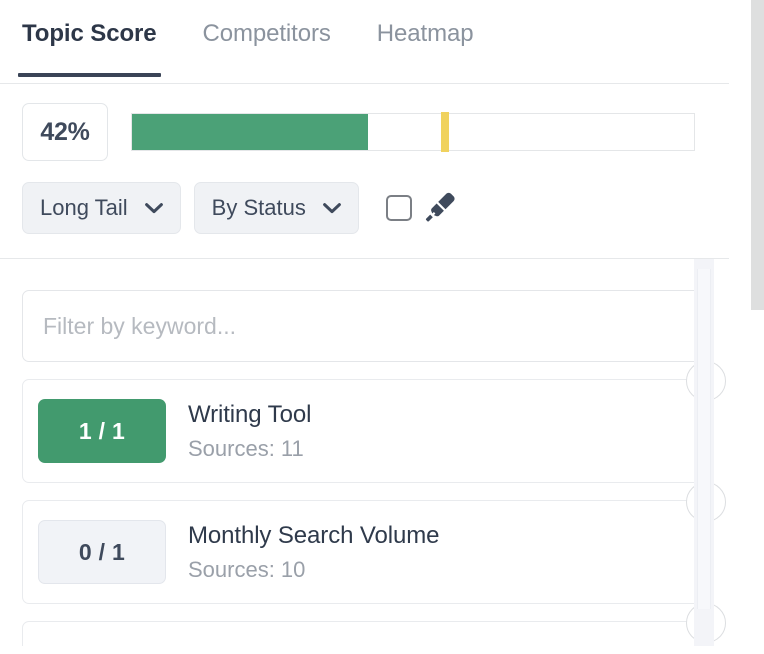  I want to click on keyword-filter-input, so click(364, 326).